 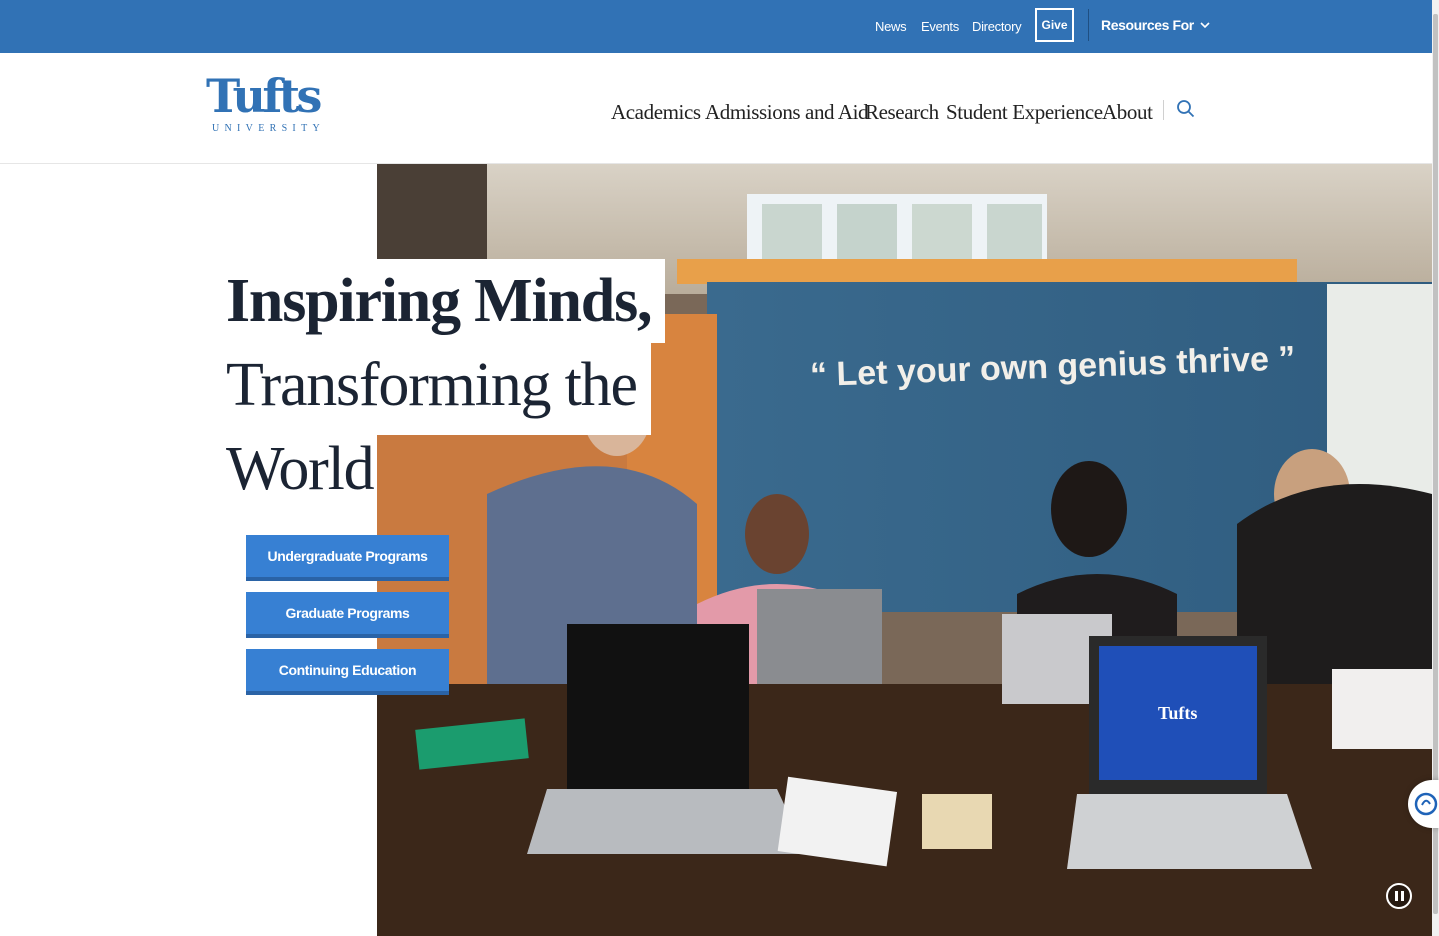 What do you see at coordinates (347, 672) in the screenshot?
I see `continuing-education-button: Continuing Education` at bounding box center [347, 672].